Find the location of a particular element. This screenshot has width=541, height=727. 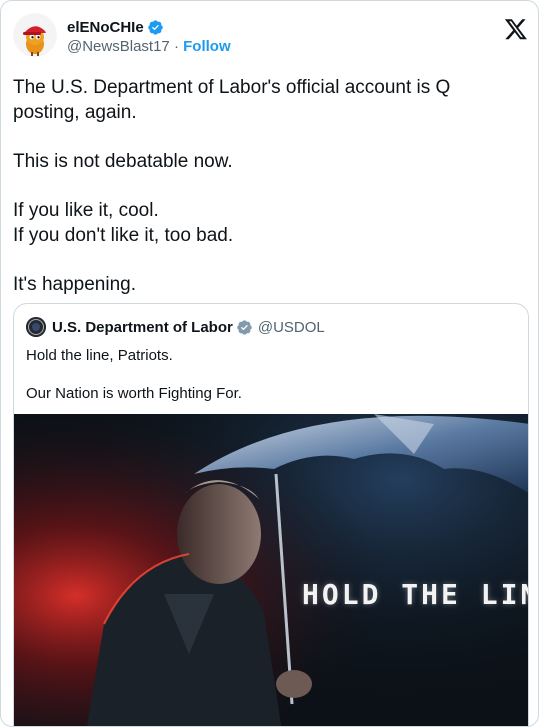

tweet-text-line: If you don't like it, too bad. is located at coordinates (123, 235).